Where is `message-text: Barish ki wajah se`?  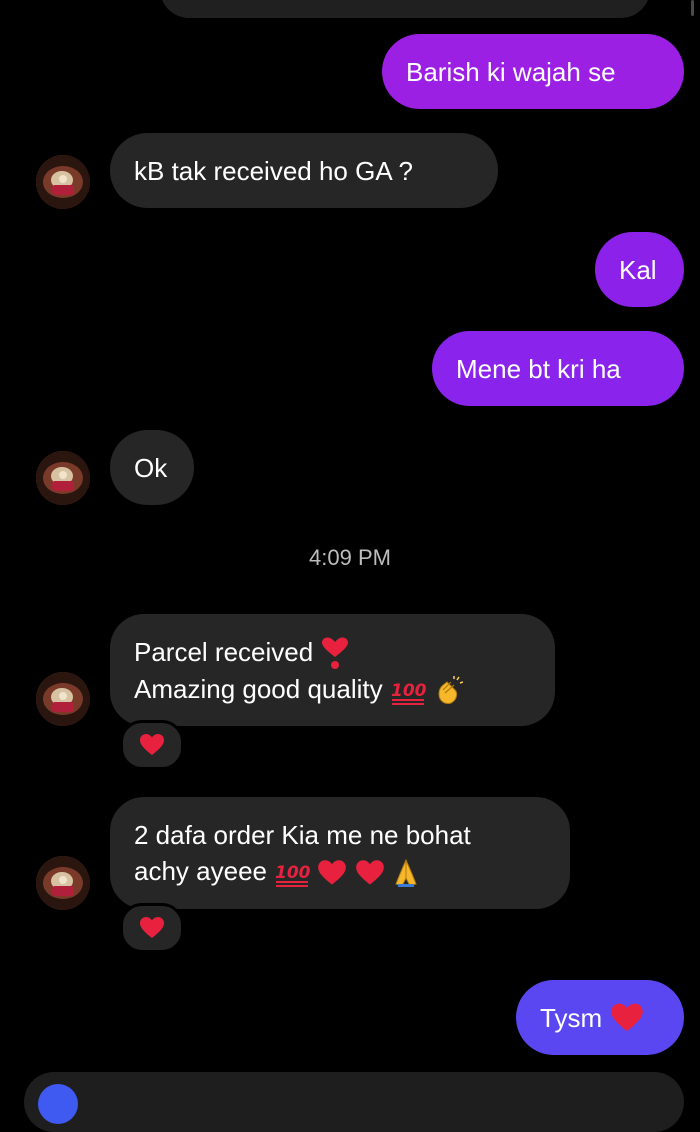
message-text: Barish ki wajah se is located at coordinates (511, 71).